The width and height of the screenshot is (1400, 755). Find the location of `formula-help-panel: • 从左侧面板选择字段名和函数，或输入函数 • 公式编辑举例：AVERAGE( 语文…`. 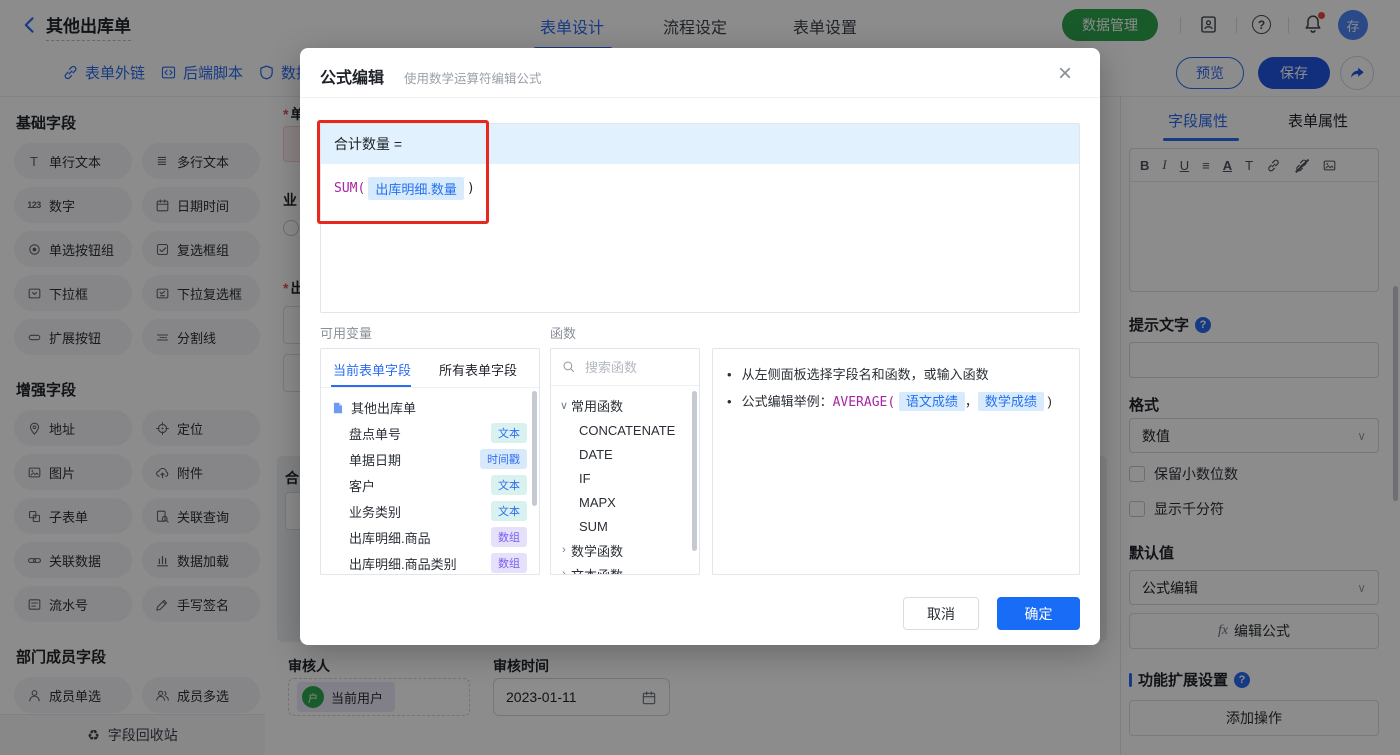

formula-help-panel: • 从左侧面板选择字段名和函数，或输入函数 • 公式编辑举例：AVERAGE( 语文… is located at coordinates (896, 461).